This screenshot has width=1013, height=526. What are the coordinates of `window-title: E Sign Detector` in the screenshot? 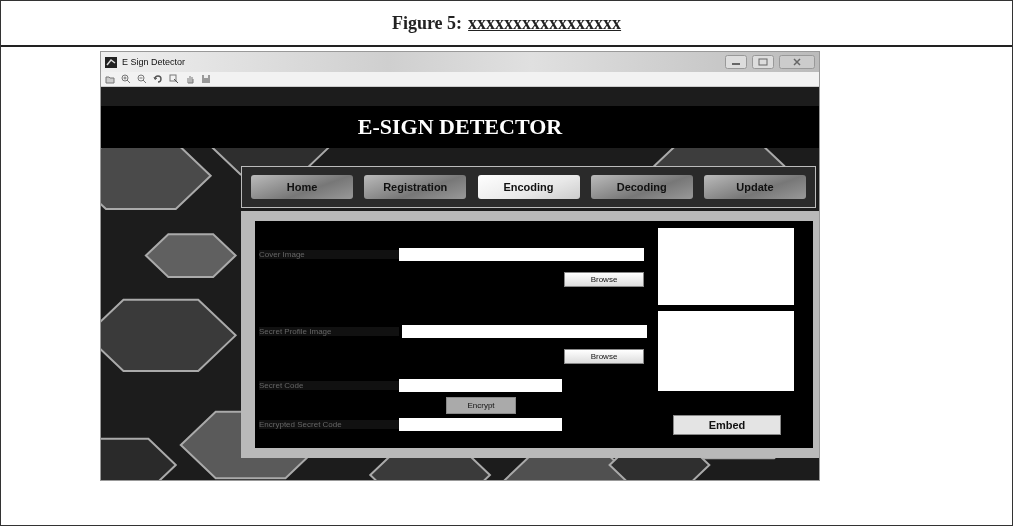 It's located at (154, 62).